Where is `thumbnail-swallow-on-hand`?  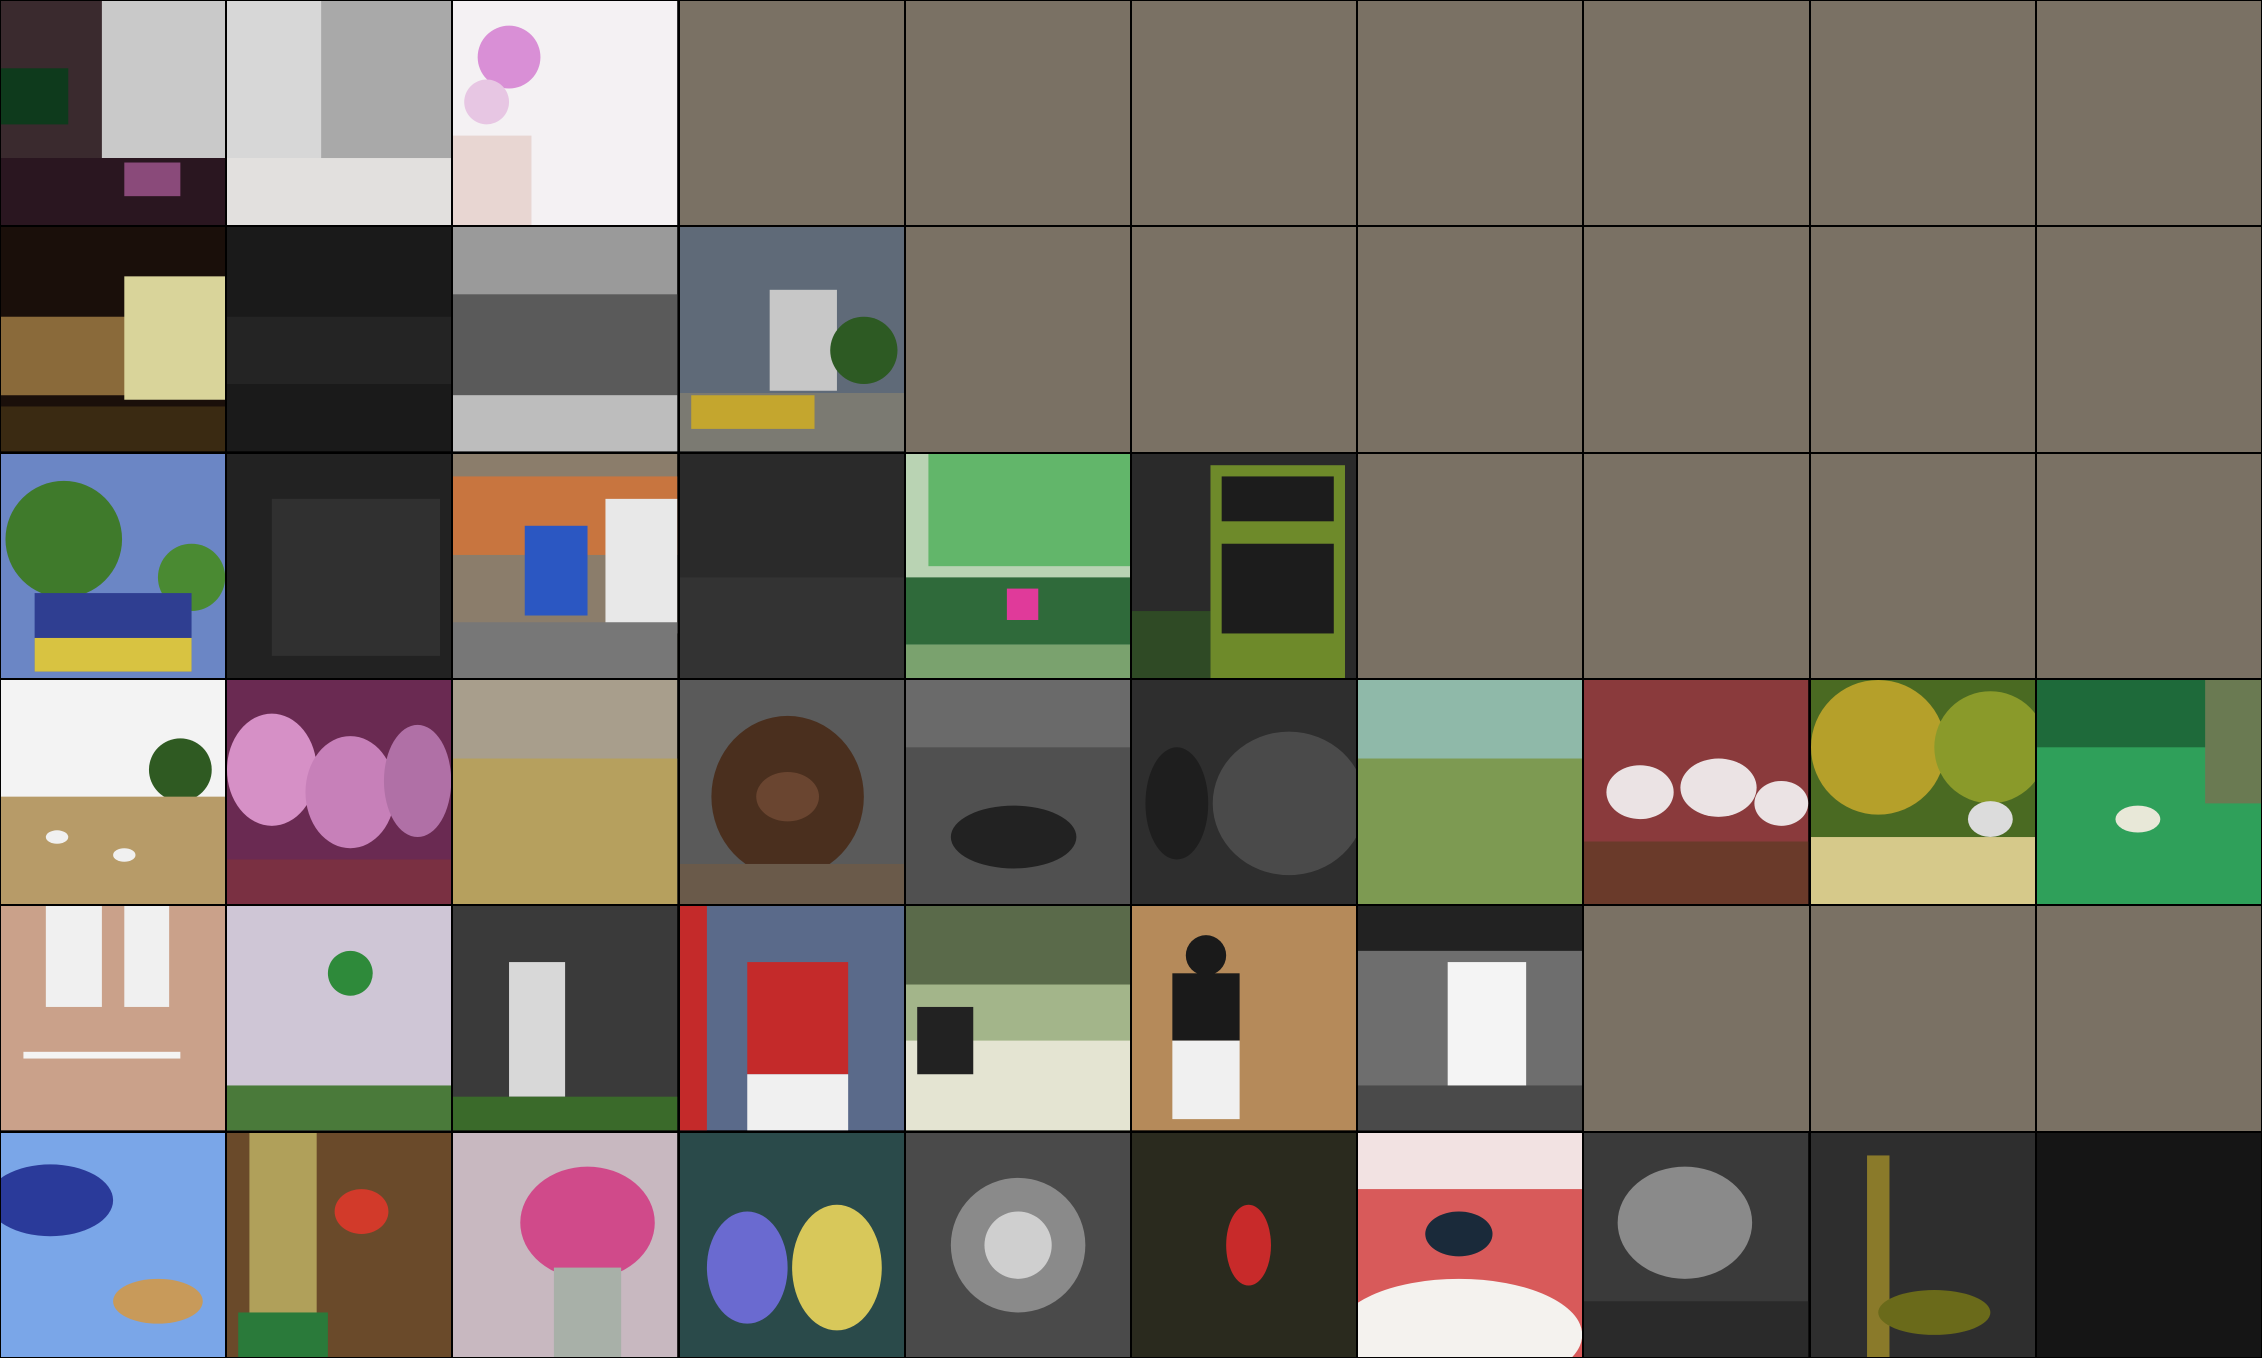
thumbnail-swallow-on-hand is located at coordinates (1470, 1244).